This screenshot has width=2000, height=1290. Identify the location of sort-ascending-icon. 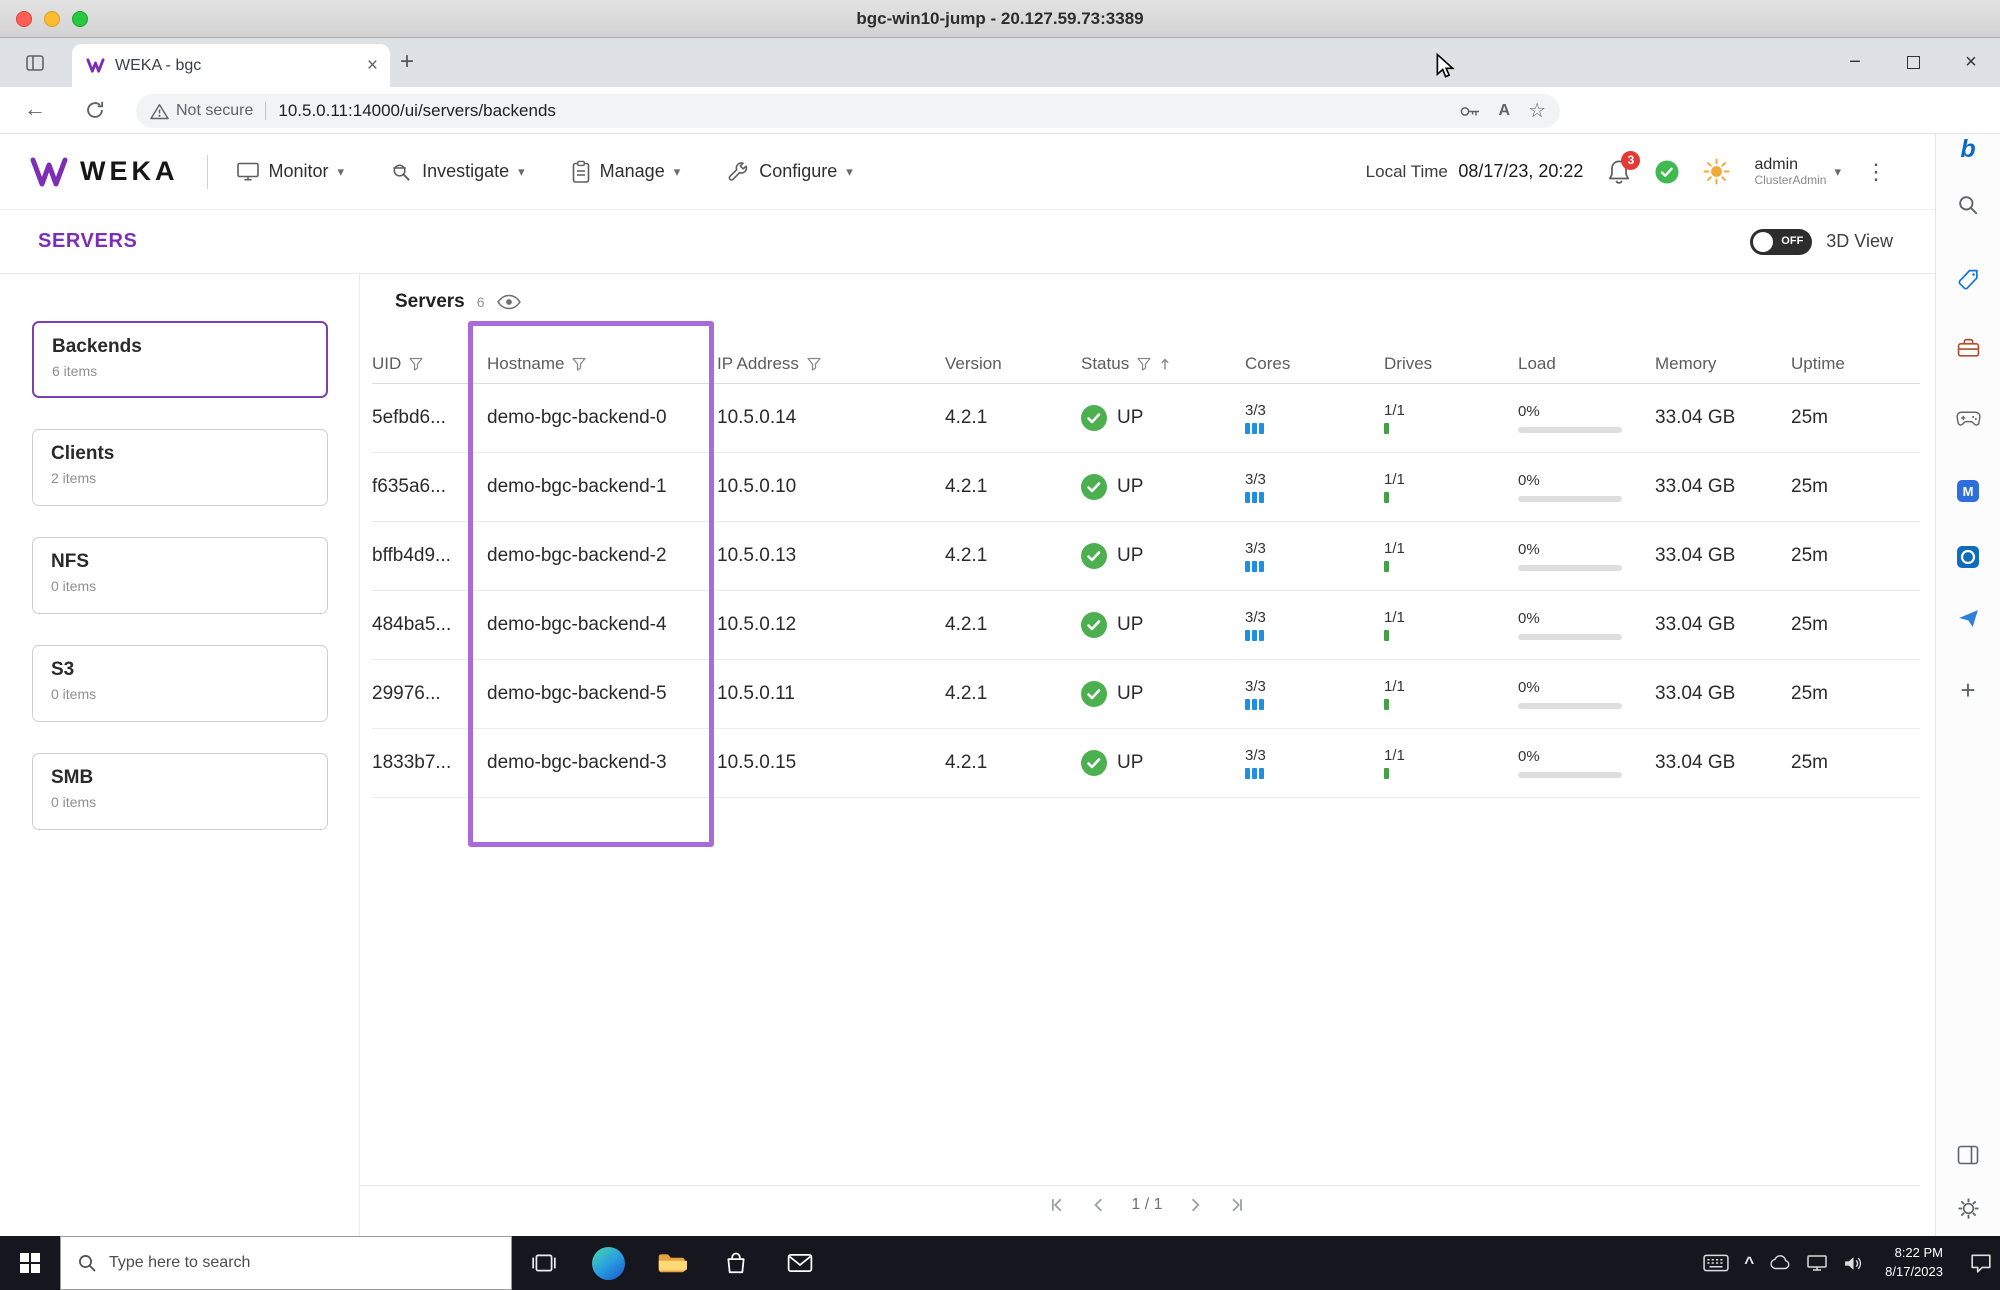
(1165, 364).